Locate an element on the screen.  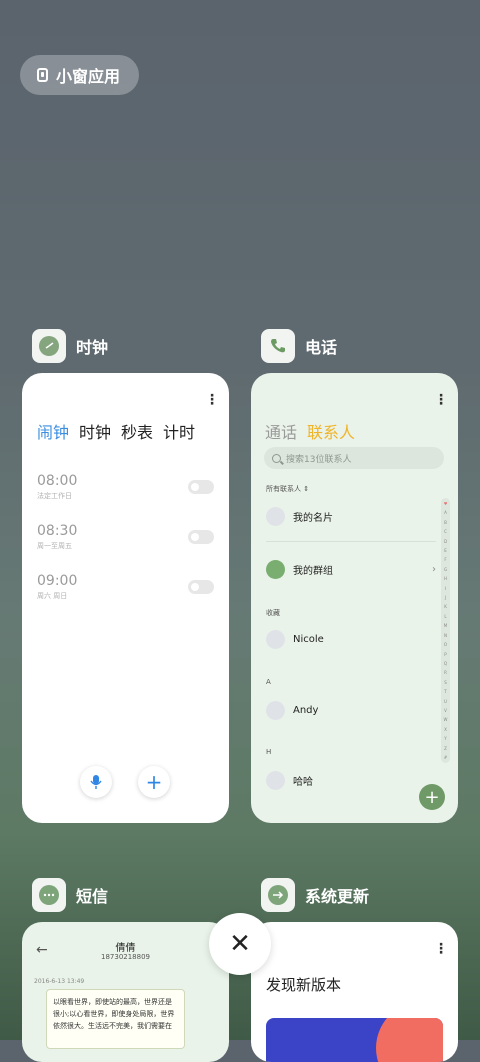
contact-name: 哈哈 is located at coordinates (303, 782).